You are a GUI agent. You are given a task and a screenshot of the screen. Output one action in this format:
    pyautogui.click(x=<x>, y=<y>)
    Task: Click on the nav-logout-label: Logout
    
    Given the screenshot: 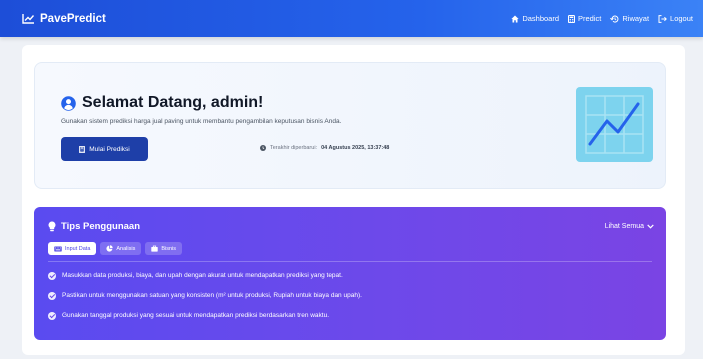 What is the action you would take?
    pyautogui.click(x=681, y=18)
    